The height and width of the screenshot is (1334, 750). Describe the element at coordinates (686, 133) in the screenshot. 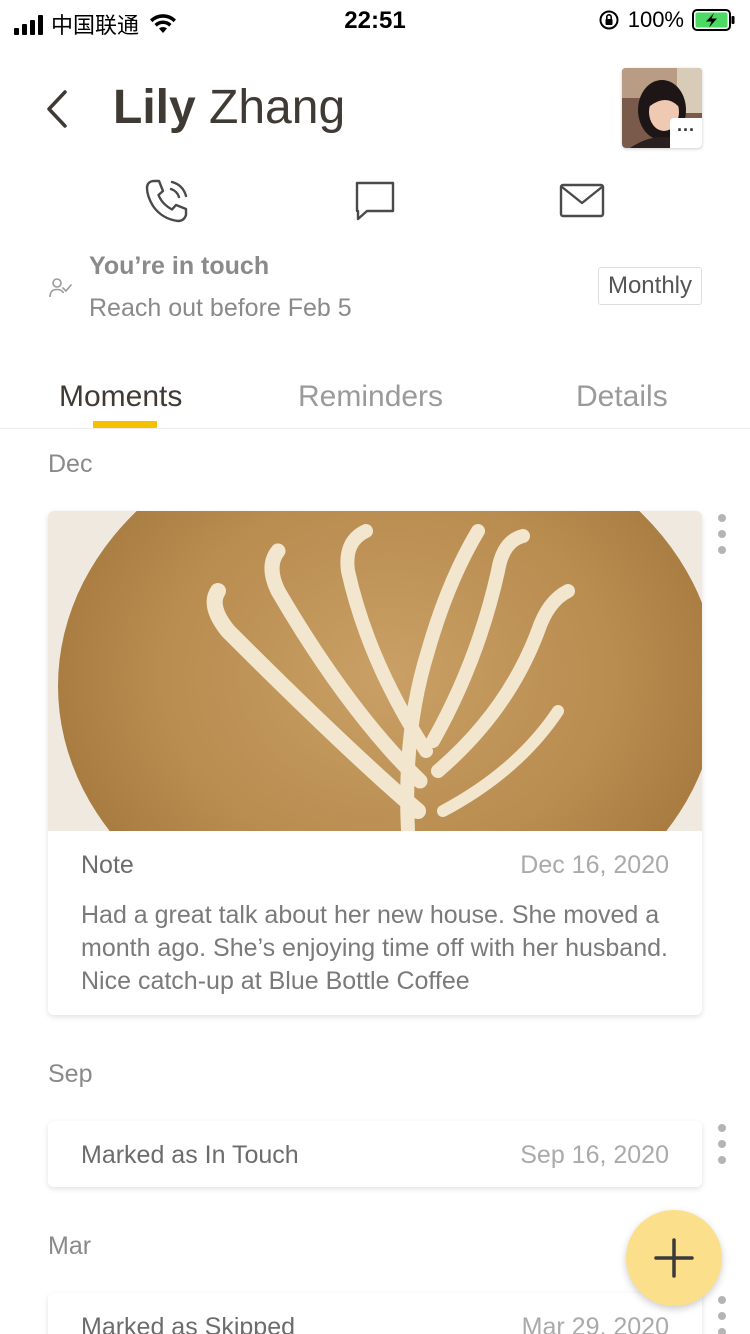

I see `avatar-more-icon: ···` at that location.